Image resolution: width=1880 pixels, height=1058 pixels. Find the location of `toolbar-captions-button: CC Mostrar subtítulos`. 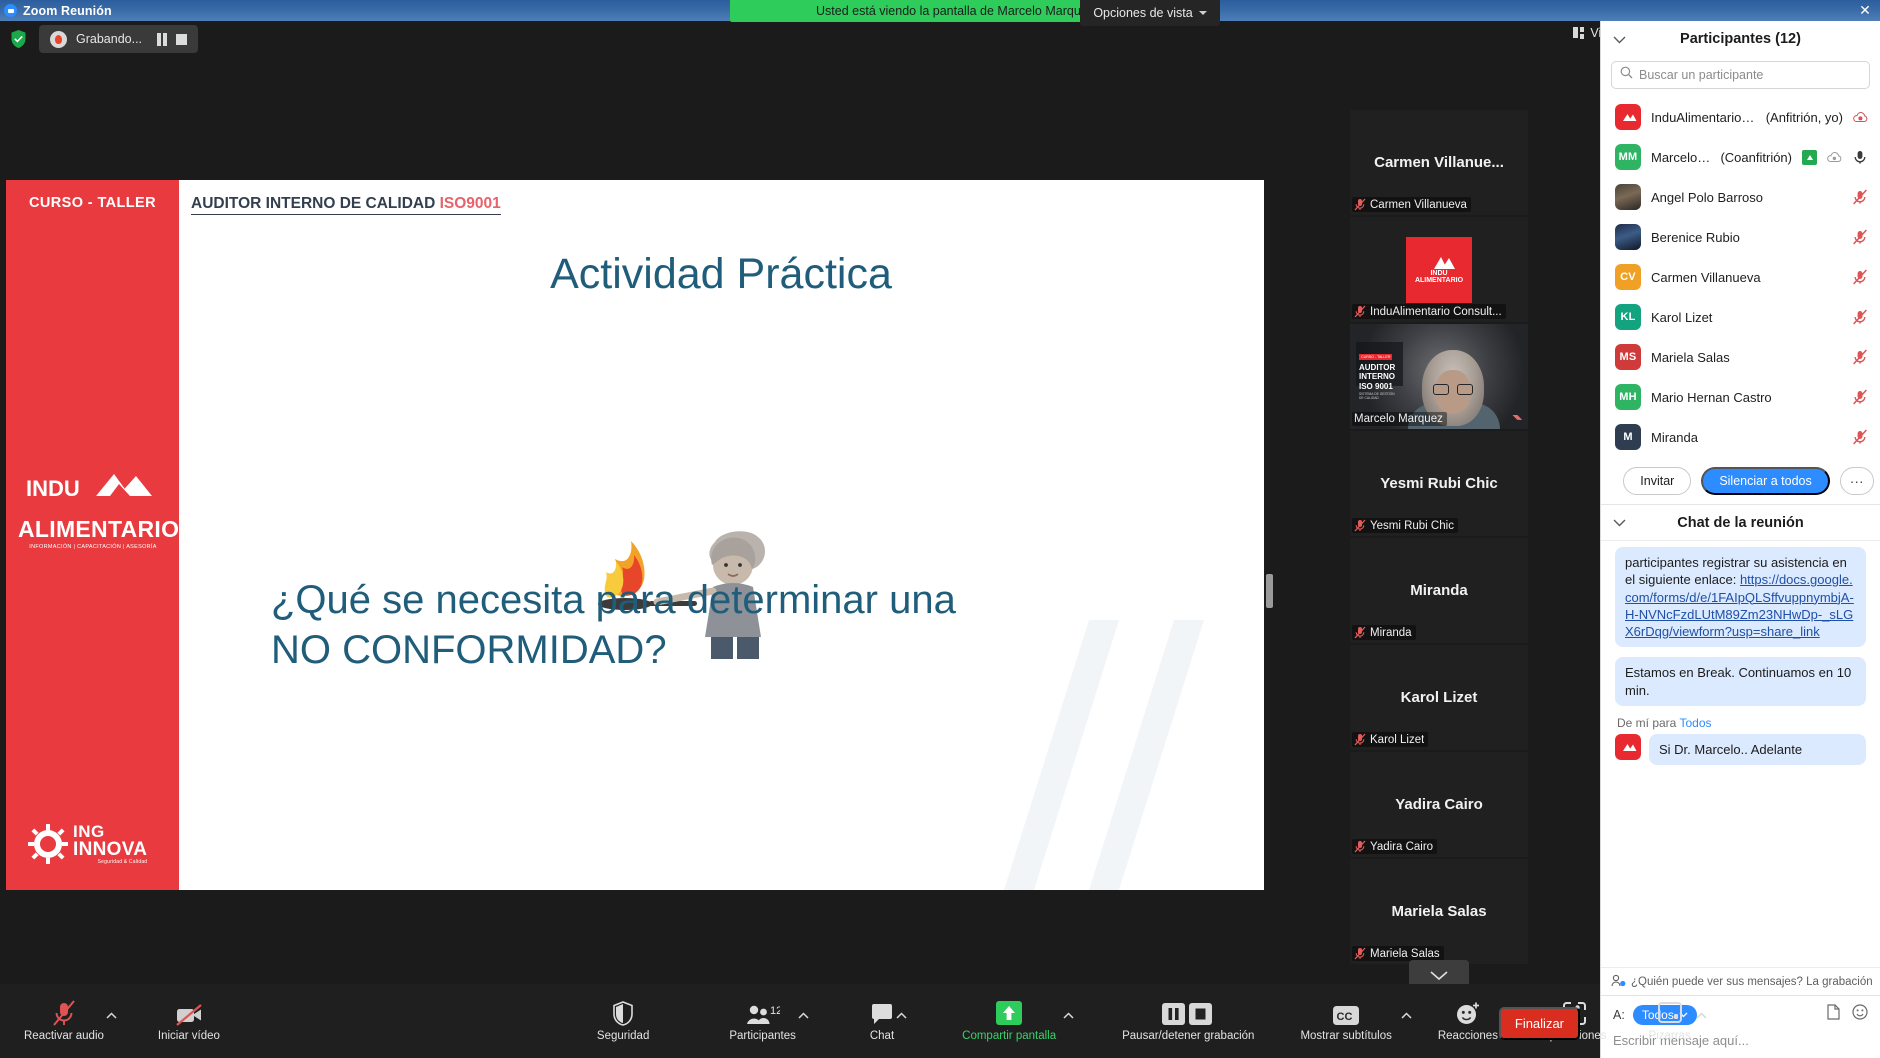

toolbar-captions-button: CC Mostrar subtítulos is located at coordinates (1353, 1021).